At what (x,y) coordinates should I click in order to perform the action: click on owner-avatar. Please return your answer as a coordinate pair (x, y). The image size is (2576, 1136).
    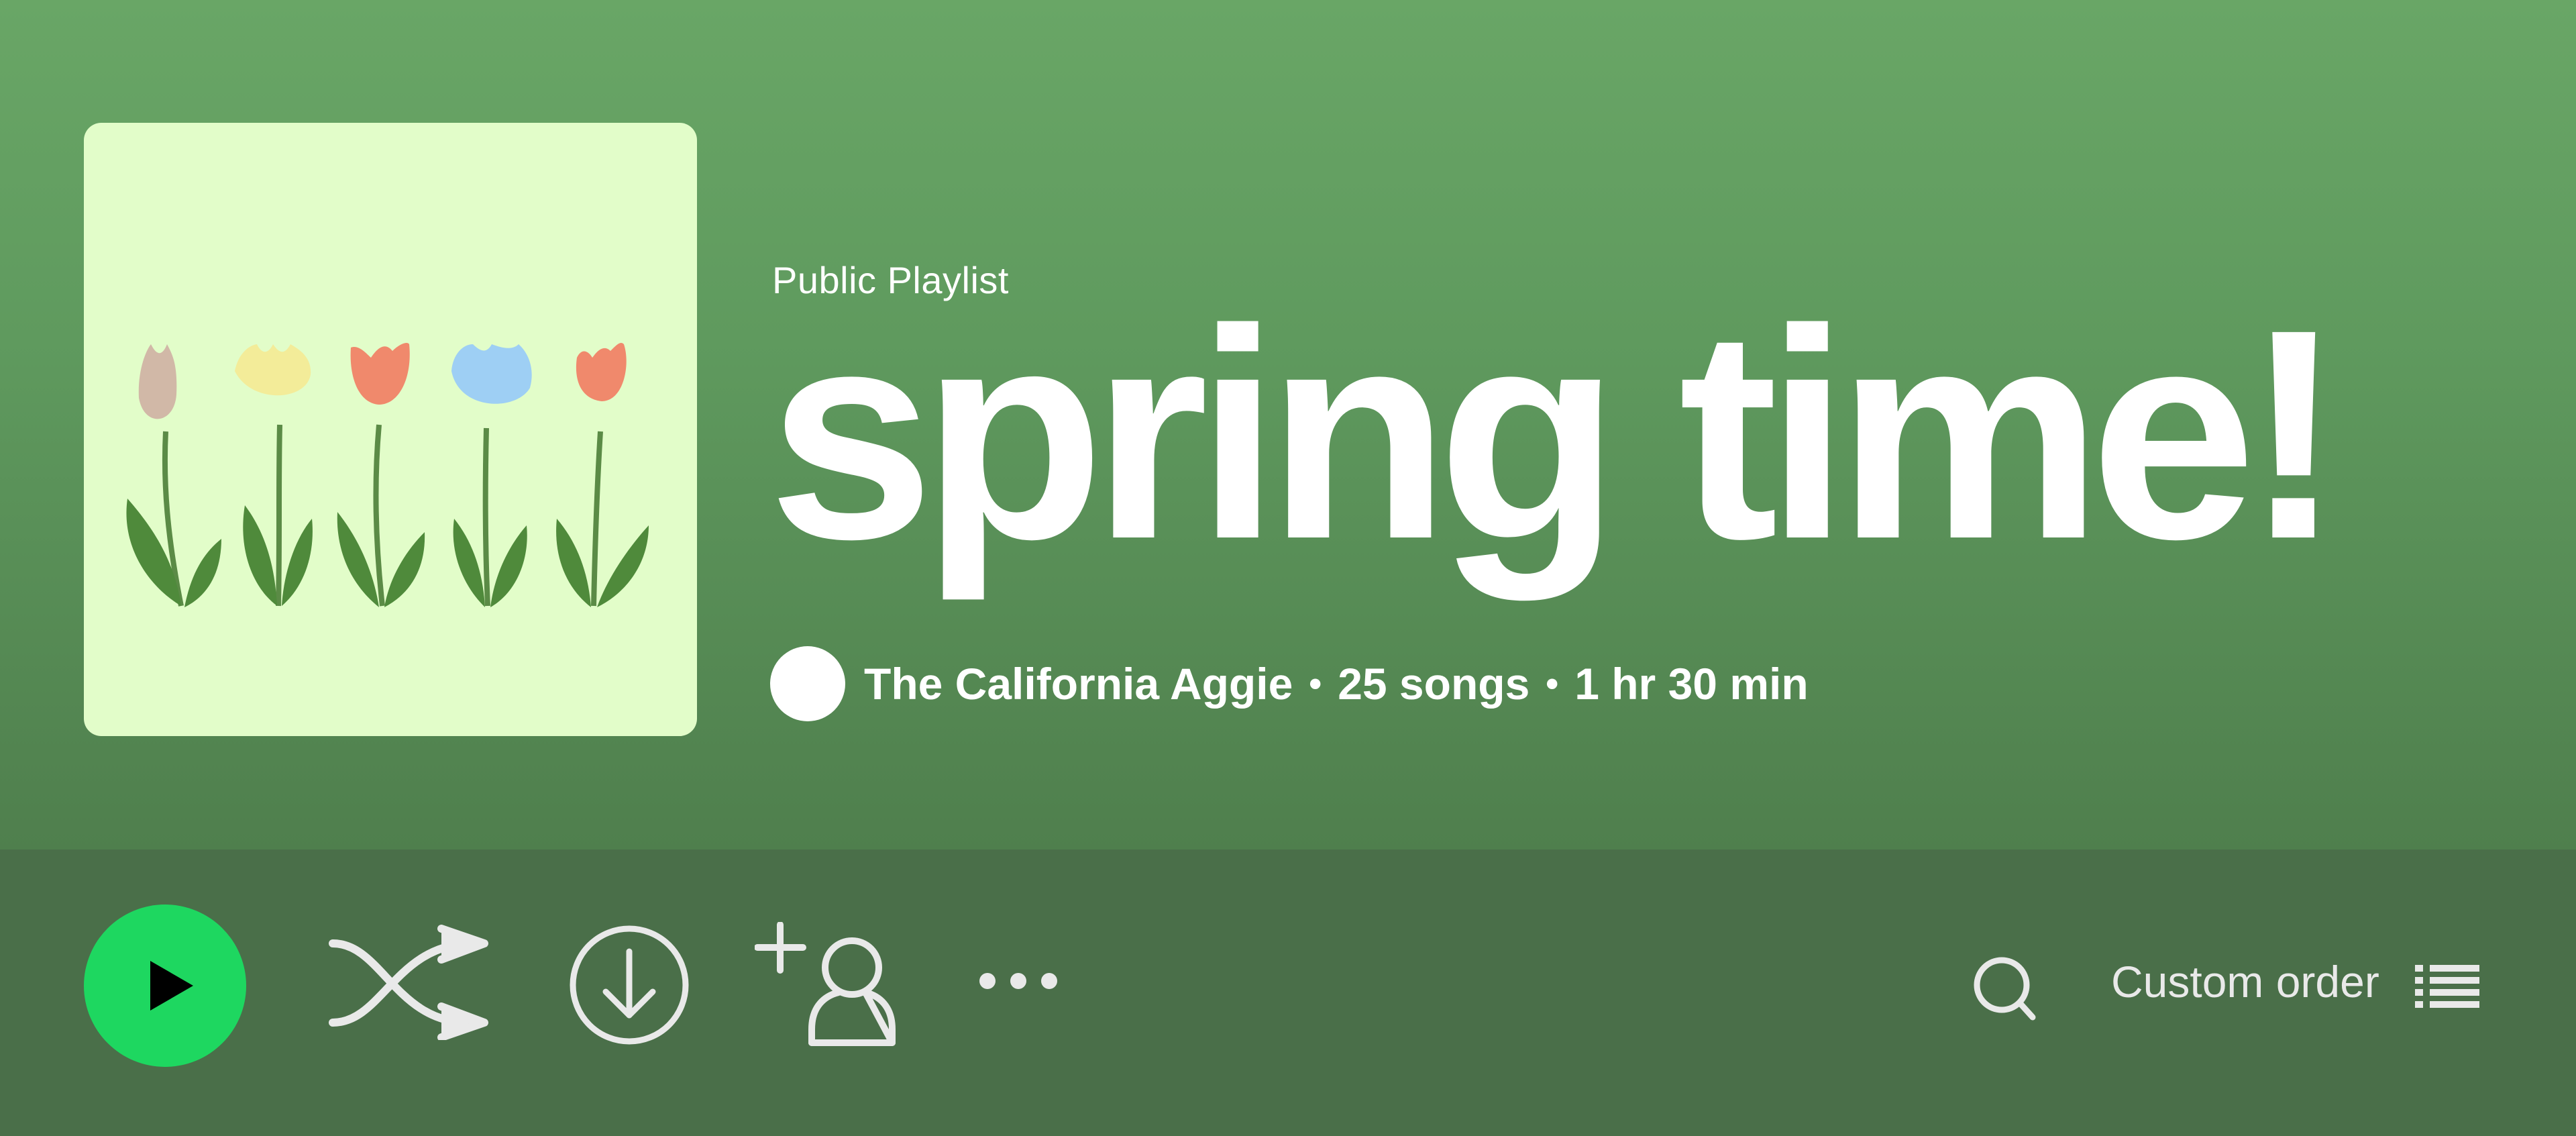
    Looking at the image, I should click on (807, 683).